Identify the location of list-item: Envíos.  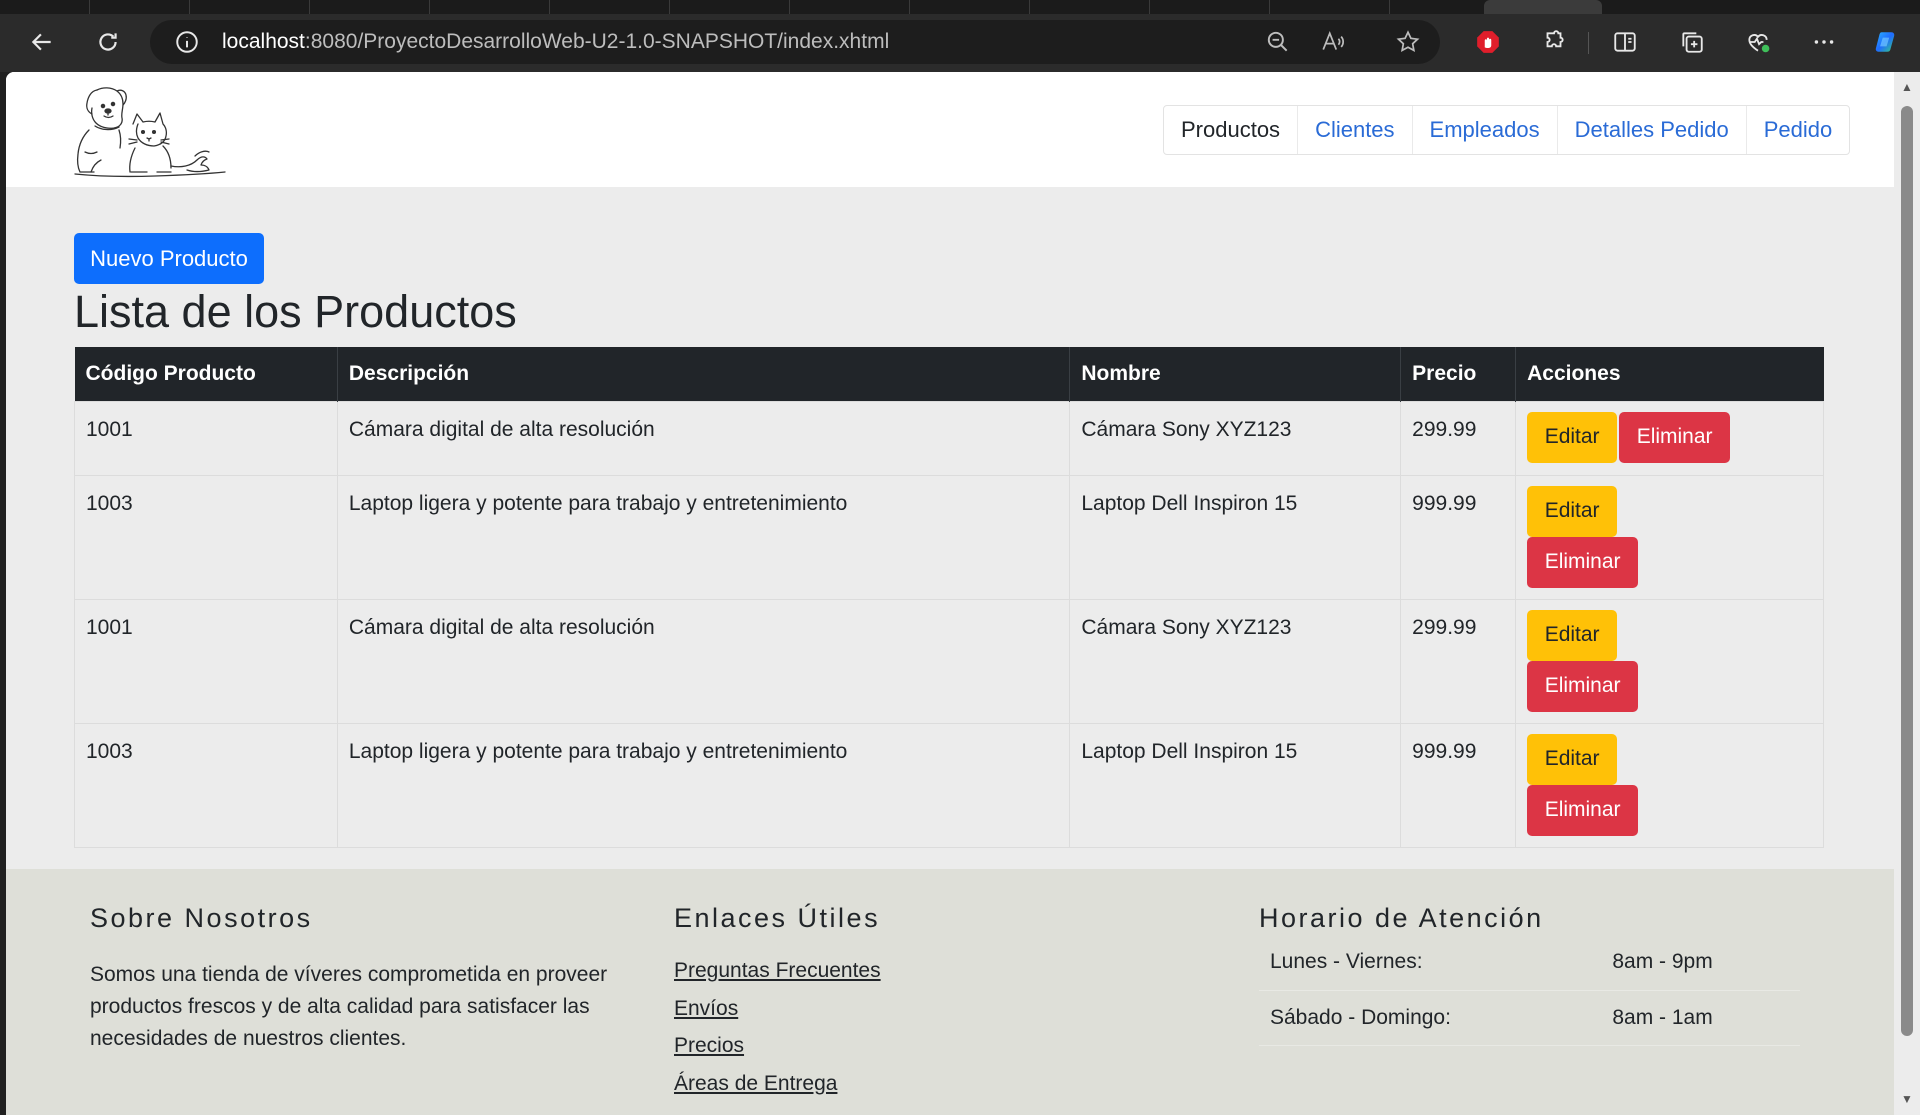
(777, 1016).